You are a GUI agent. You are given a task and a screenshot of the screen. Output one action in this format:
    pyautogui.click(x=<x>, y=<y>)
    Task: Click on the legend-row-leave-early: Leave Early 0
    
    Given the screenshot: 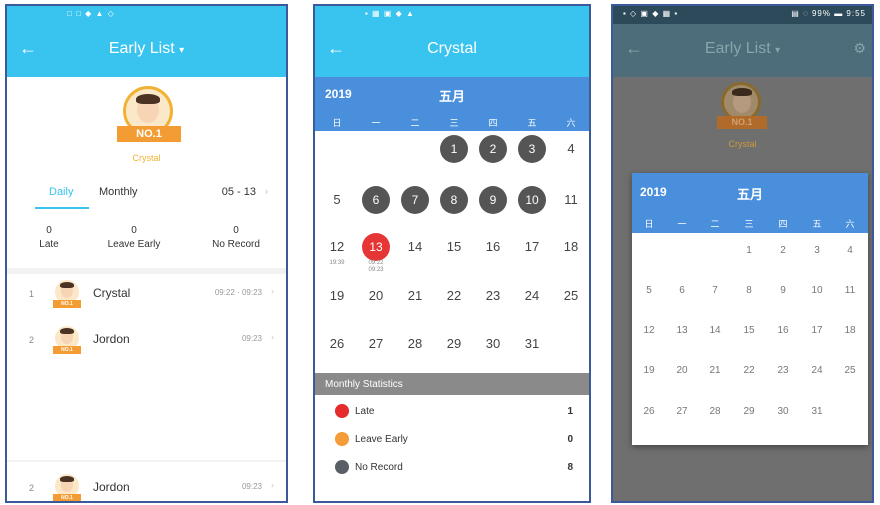 What is the action you would take?
    pyautogui.click(x=452, y=440)
    